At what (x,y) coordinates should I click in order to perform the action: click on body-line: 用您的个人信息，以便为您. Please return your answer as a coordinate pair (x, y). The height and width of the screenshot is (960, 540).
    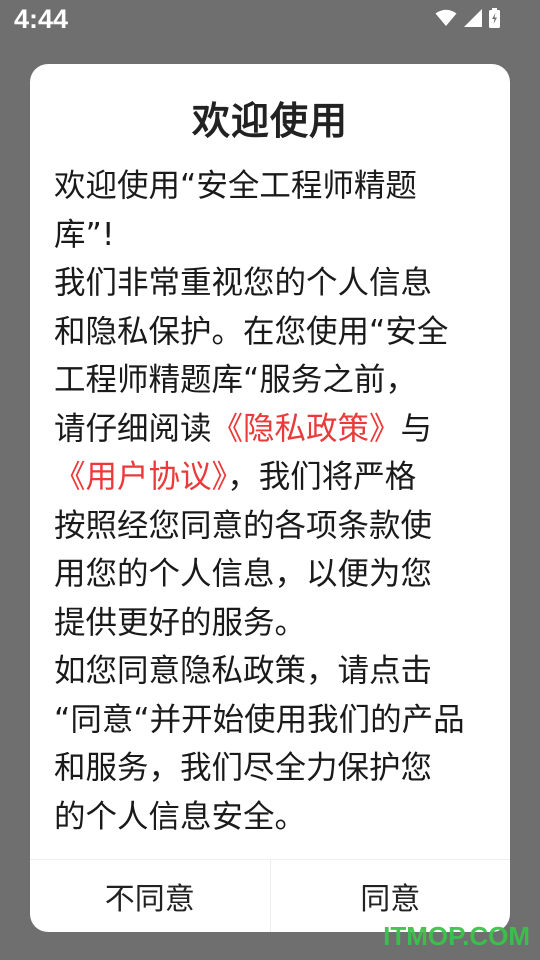
    Looking at the image, I should click on (243, 574).